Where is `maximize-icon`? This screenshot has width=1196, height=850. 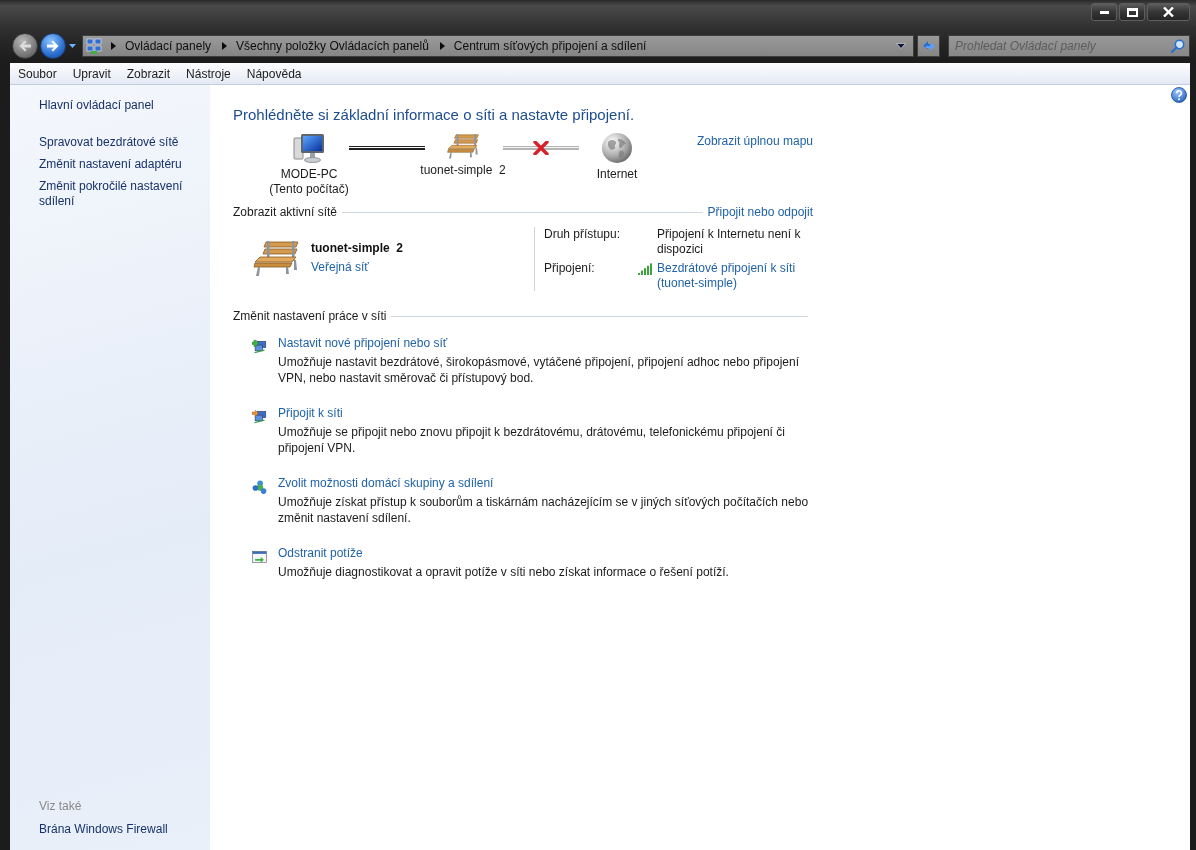
maximize-icon is located at coordinates (1132, 12).